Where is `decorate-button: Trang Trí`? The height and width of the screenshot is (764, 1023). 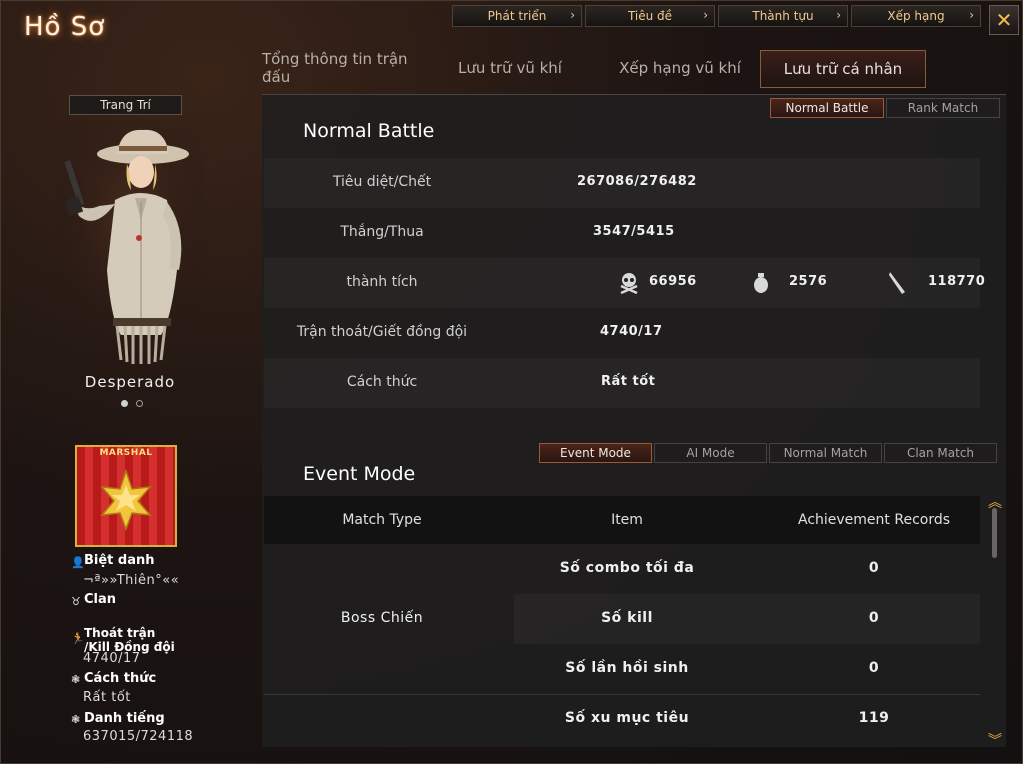 decorate-button: Trang Trí is located at coordinates (125, 105).